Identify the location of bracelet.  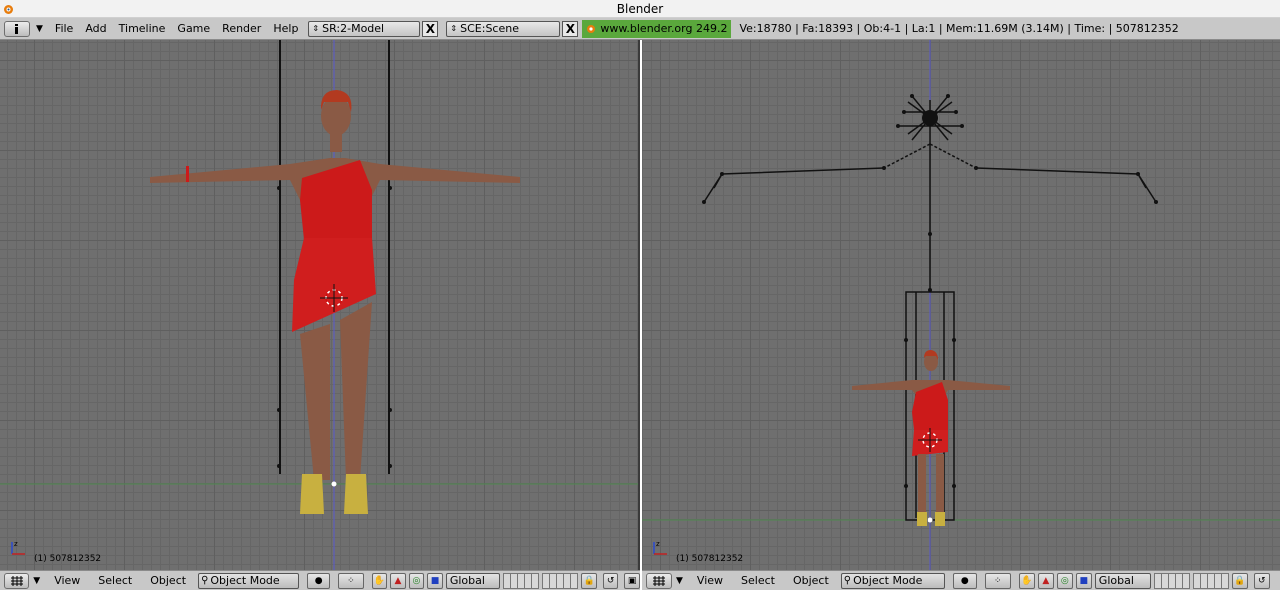
(187, 174).